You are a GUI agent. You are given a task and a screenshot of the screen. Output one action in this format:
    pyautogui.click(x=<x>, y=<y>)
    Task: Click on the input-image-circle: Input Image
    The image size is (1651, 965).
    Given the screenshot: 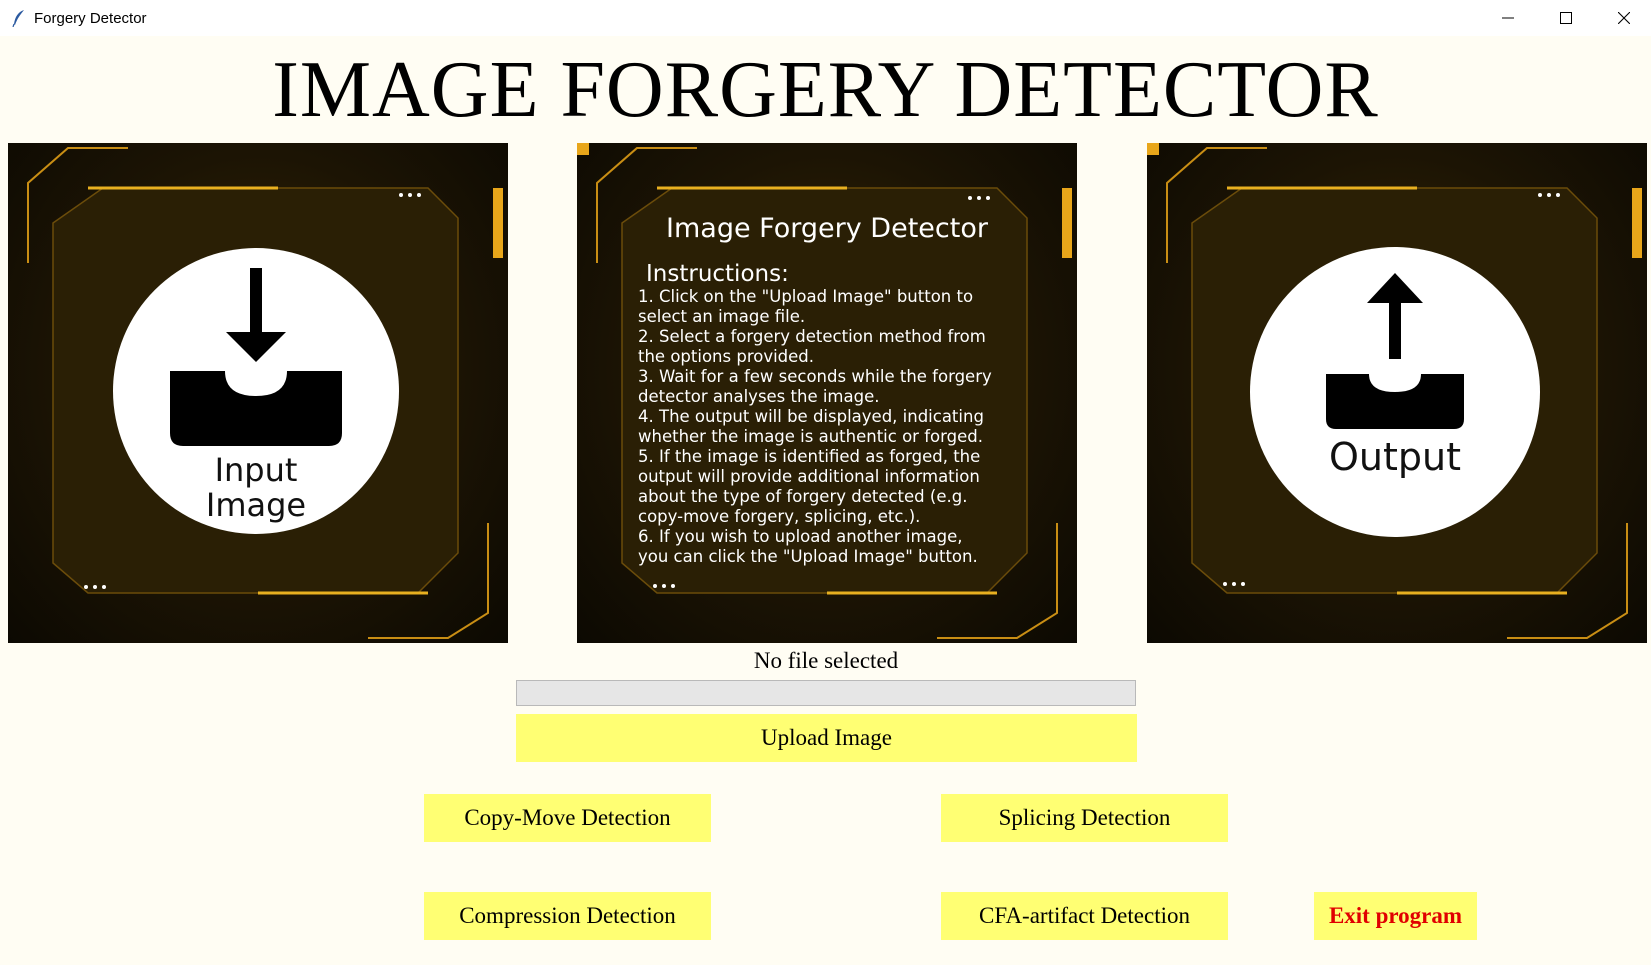 What is the action you would take?
    pyautogui.click(x=256, y=391)
    